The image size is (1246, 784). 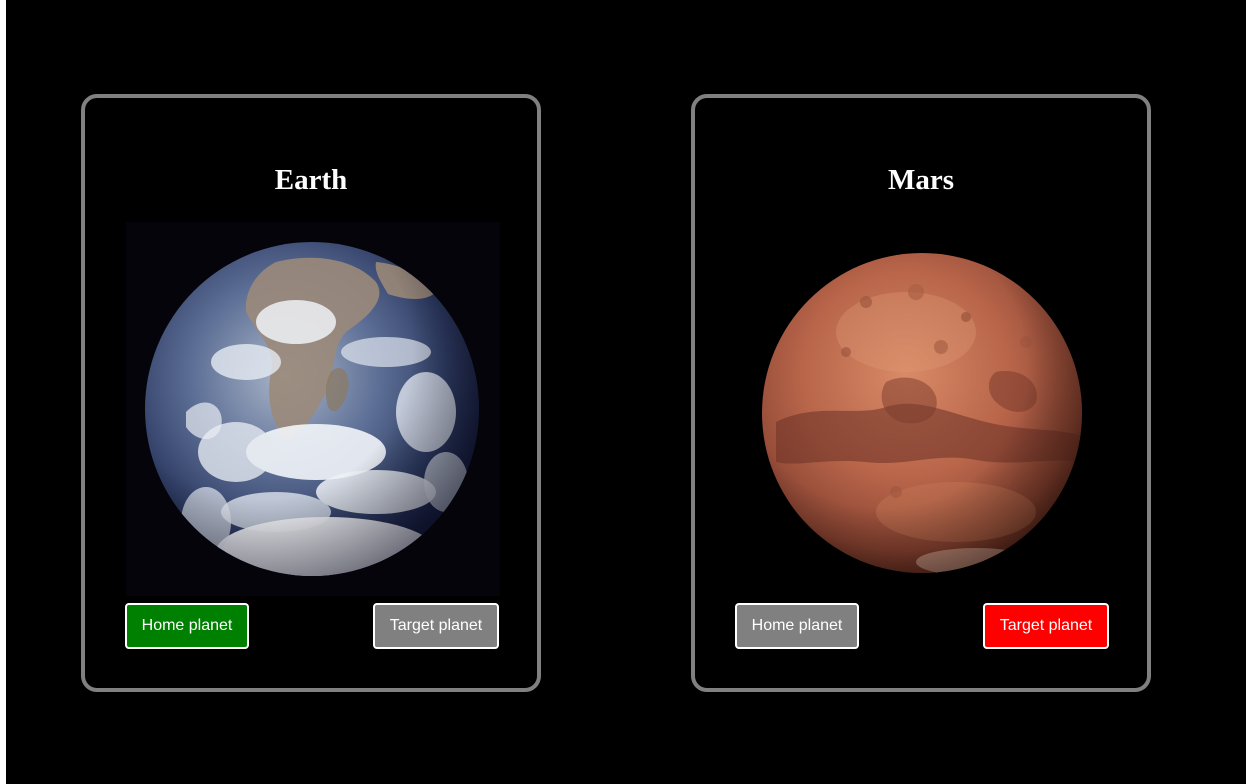 I want to click on mars-globe-image, so click(x=923, y=409).